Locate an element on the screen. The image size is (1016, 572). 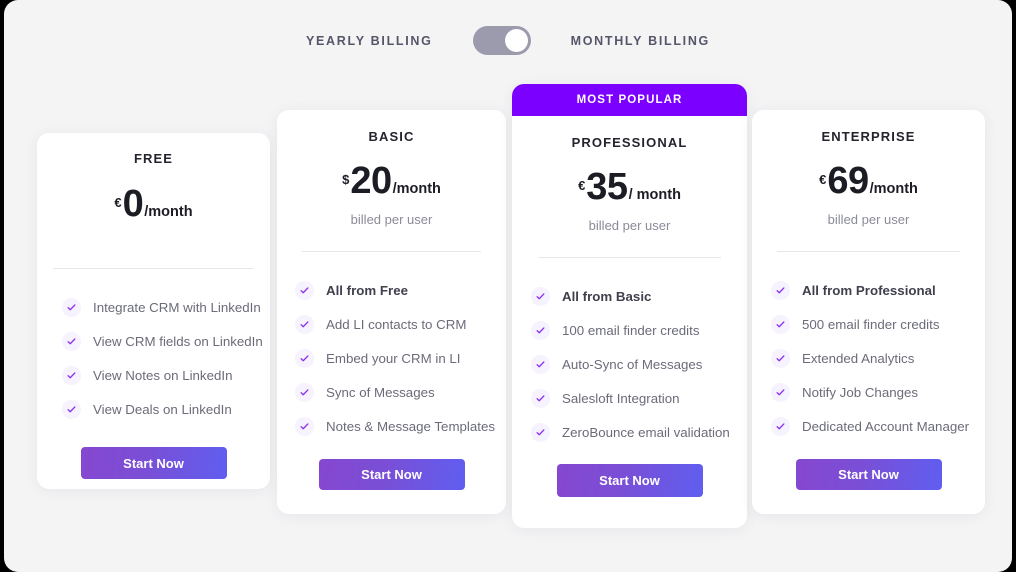
price-period-basic: /month is located at coordinates (416, 189).